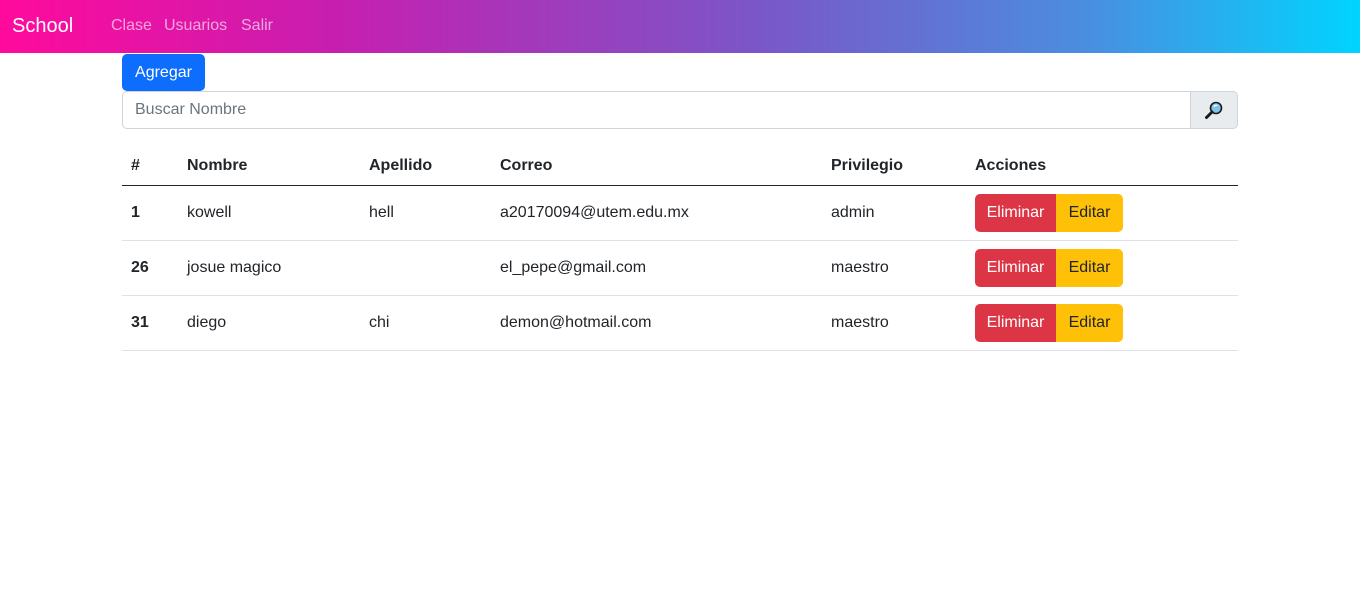 The height and width of the screenshot is (597, 1360). Describe the element at coordinates (656, 110) in the screenshot. I see `search-input` at that location.